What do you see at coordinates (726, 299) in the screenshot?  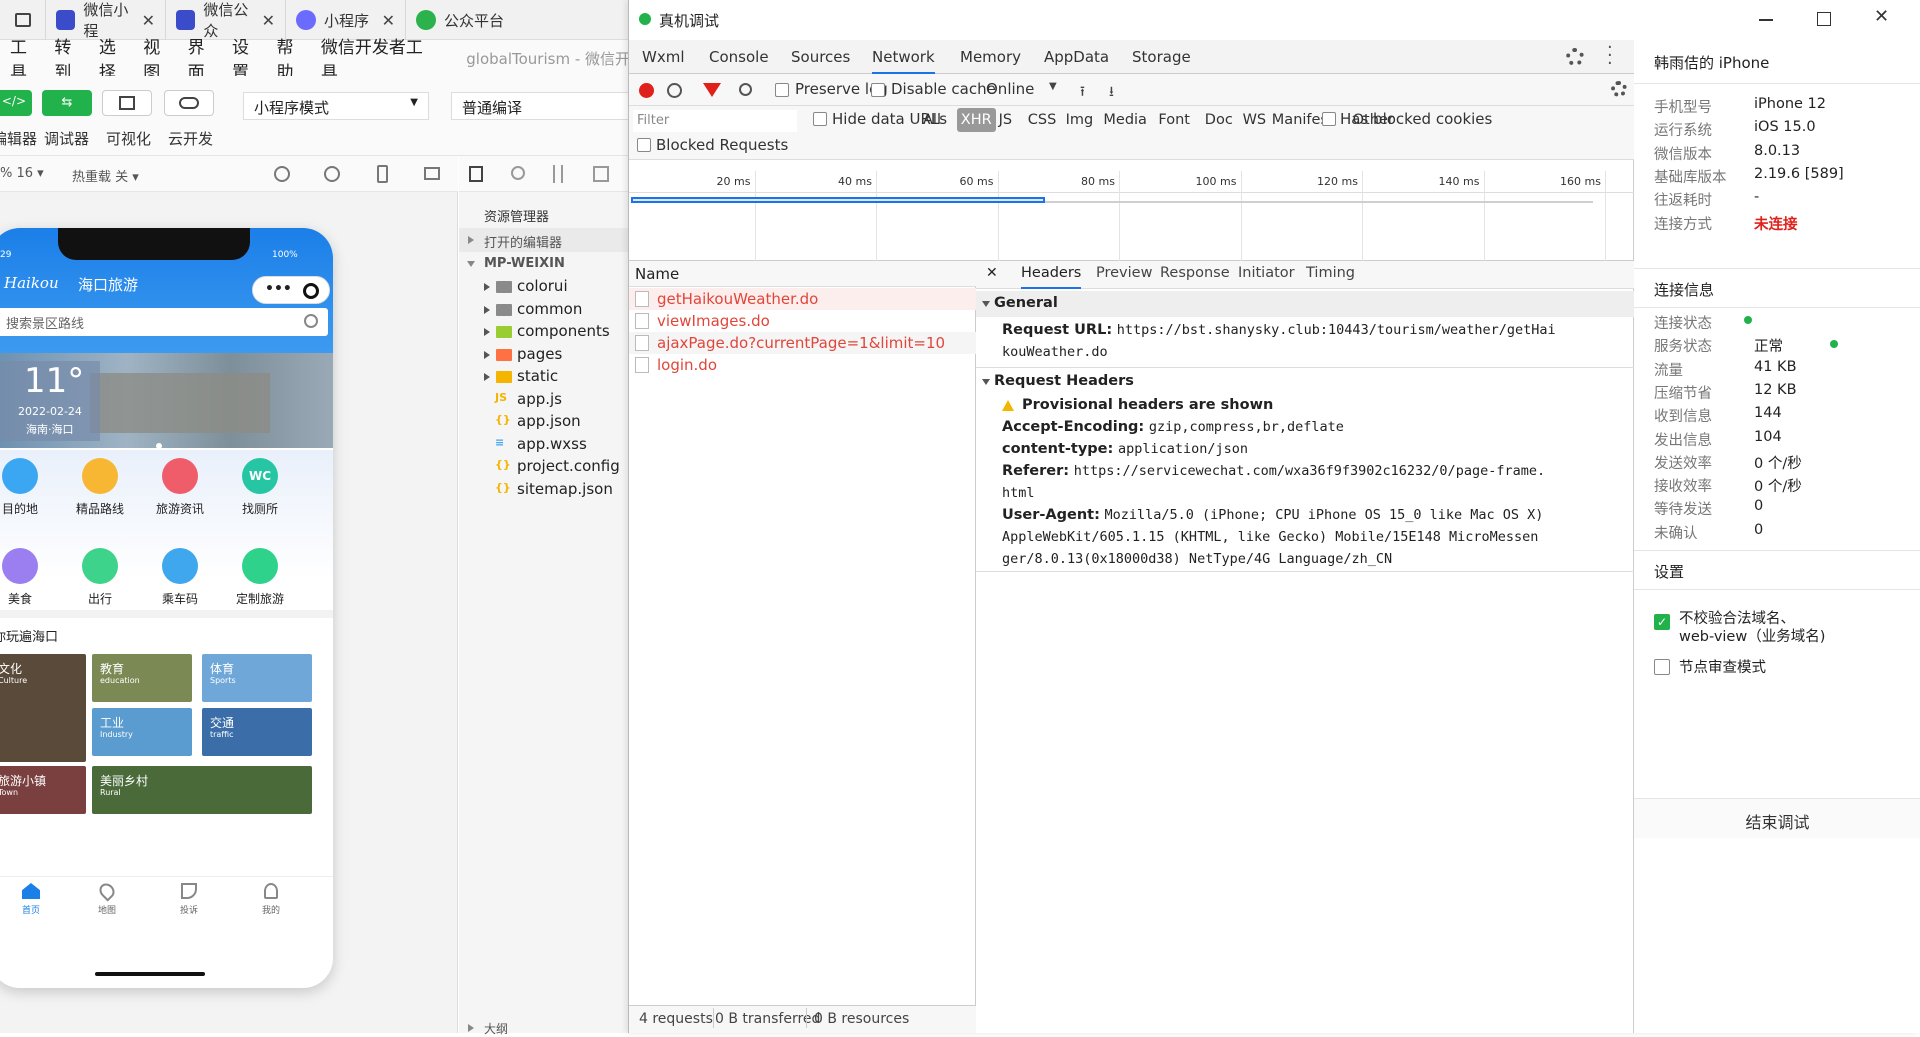 I see `request-row: getHaikouWeather.do` at bounding box center [726, 299].